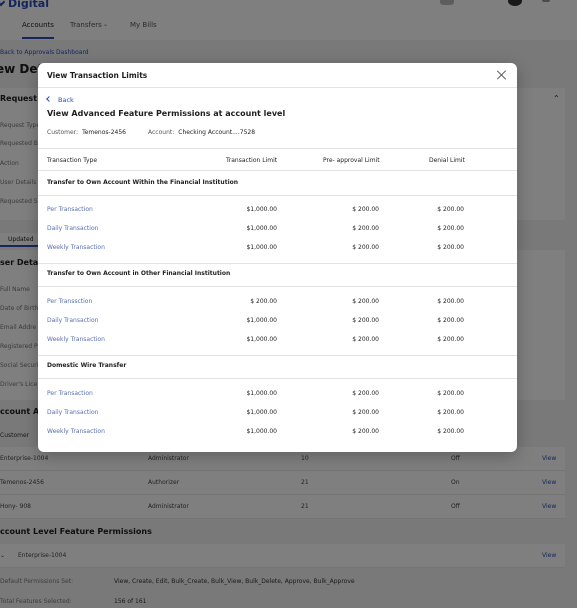 The width and height of the screenshot is (577, 608). Describe the element at coordinates (161, 132) in the screenshot. I see `account-label: Account:` at that location.